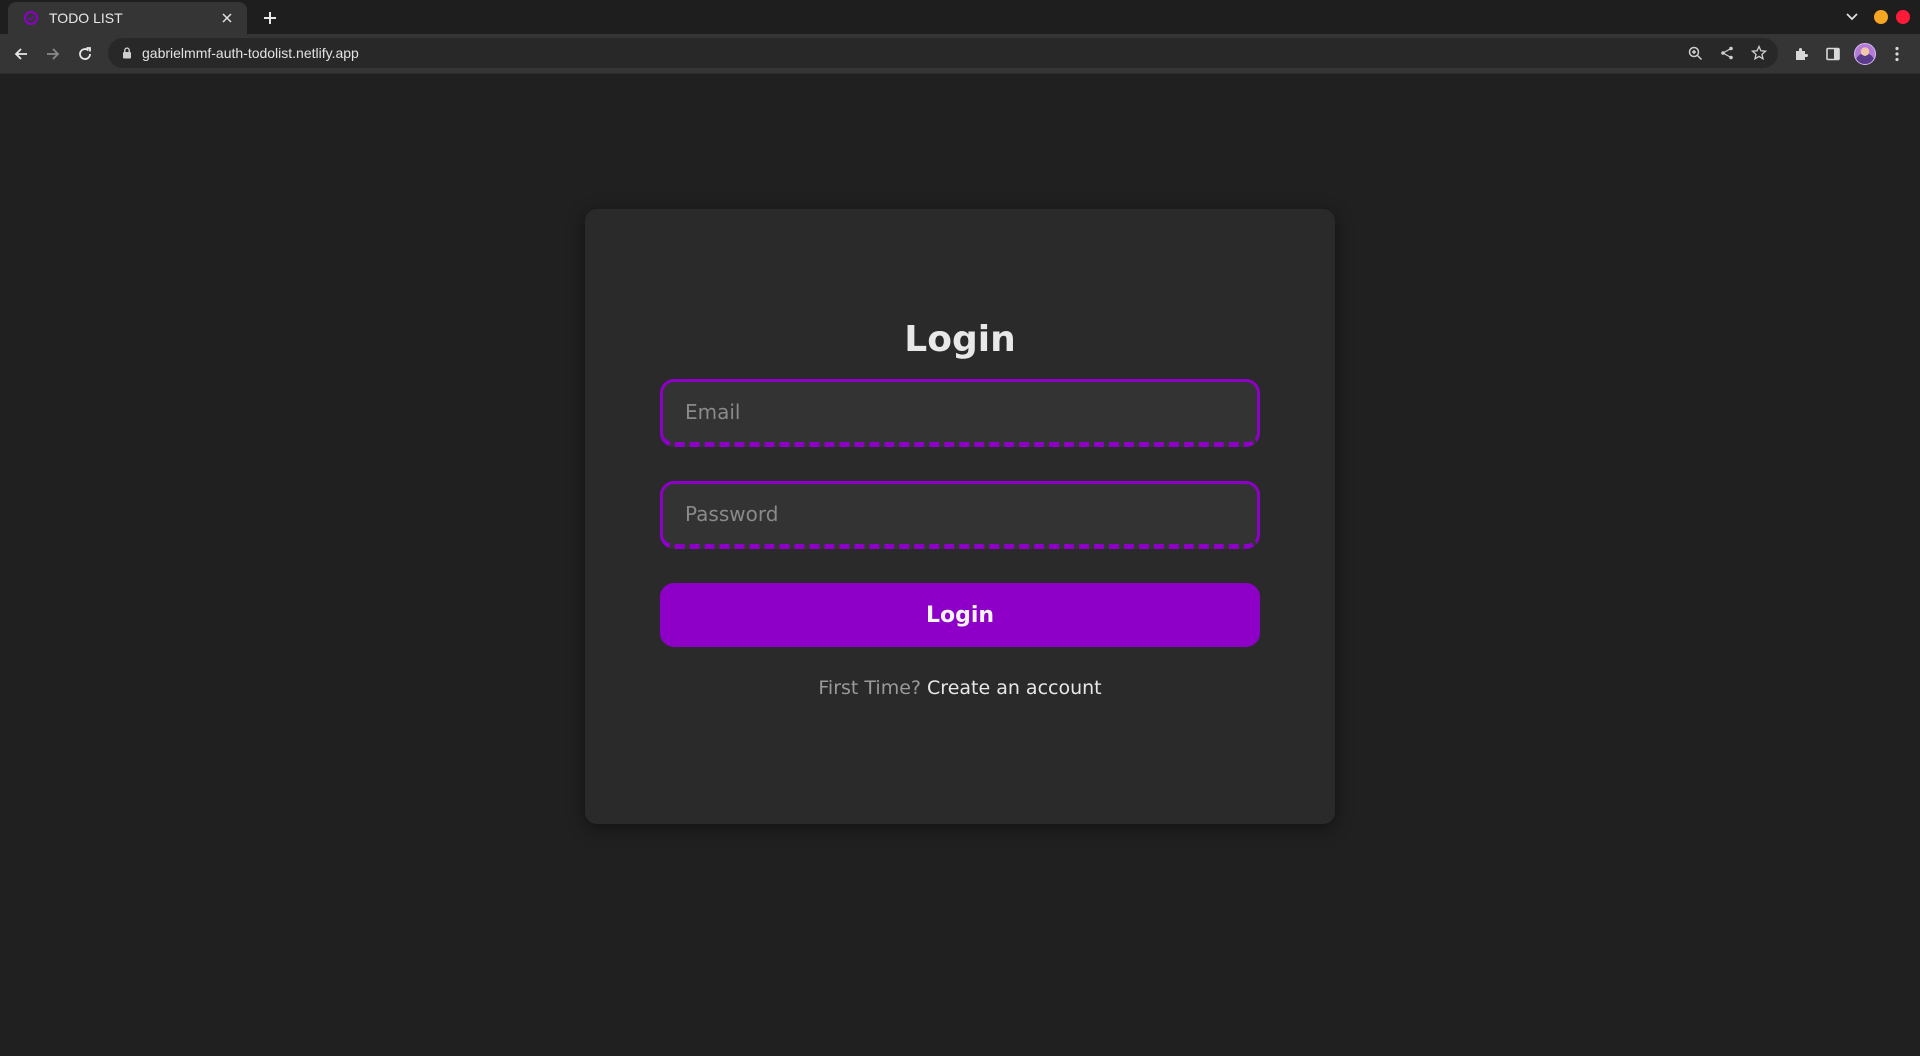 The height and width of the screenshot is (1056, 1920). I want to click on tab-search-button, so click(1852, 17).